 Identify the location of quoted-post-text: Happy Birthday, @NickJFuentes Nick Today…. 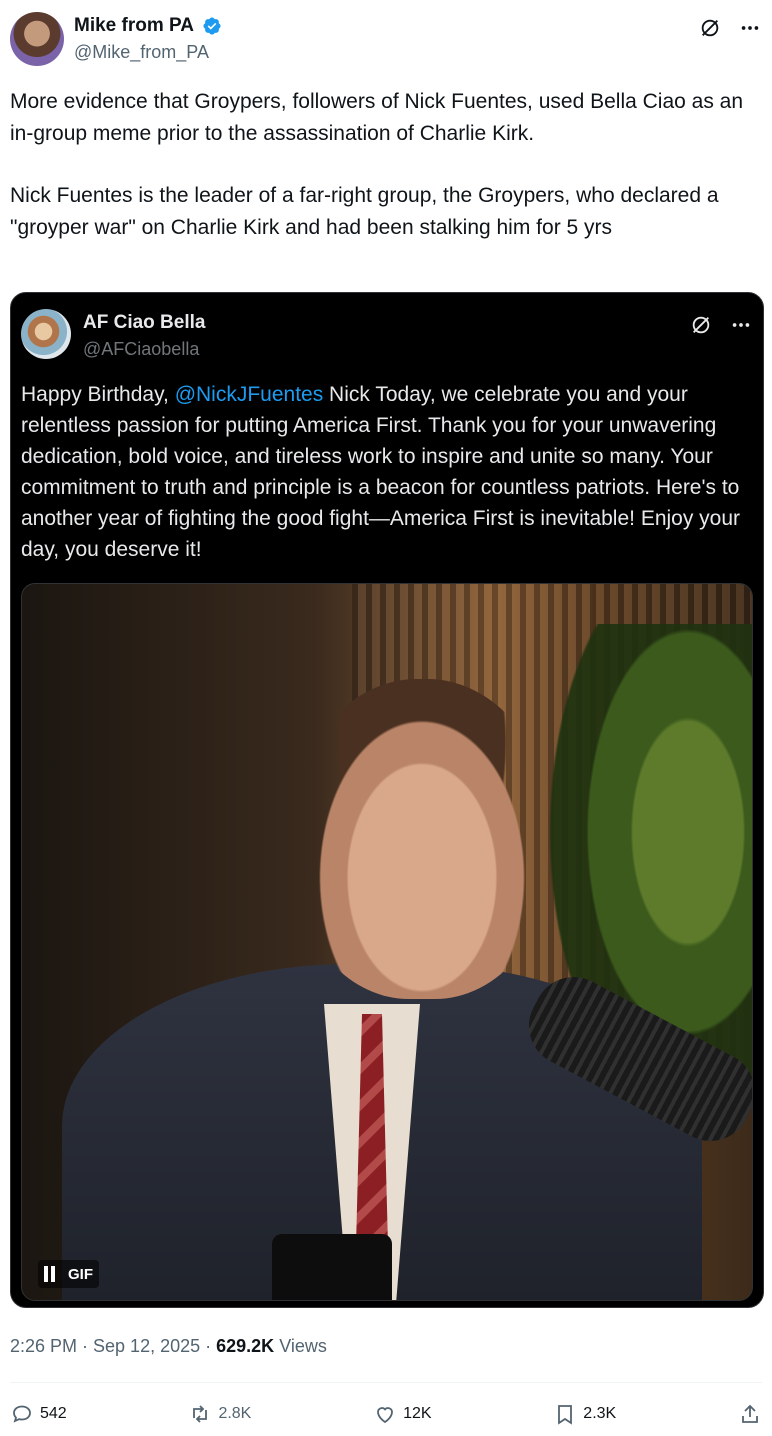
(388, 472).